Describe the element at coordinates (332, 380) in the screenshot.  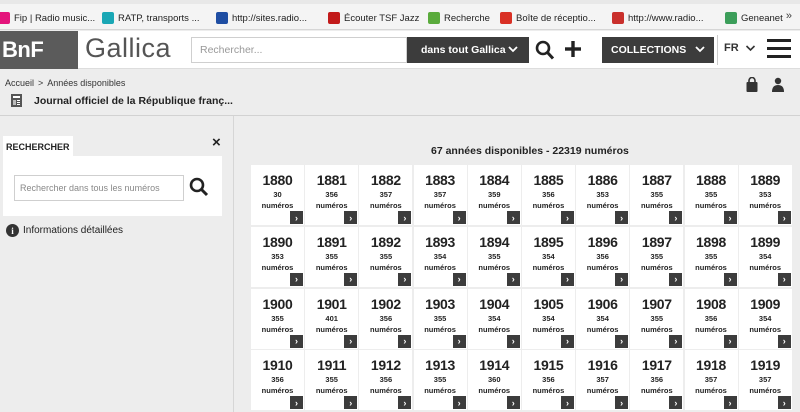
I see `year-cell: 1911 355 numéros ›` at that location.